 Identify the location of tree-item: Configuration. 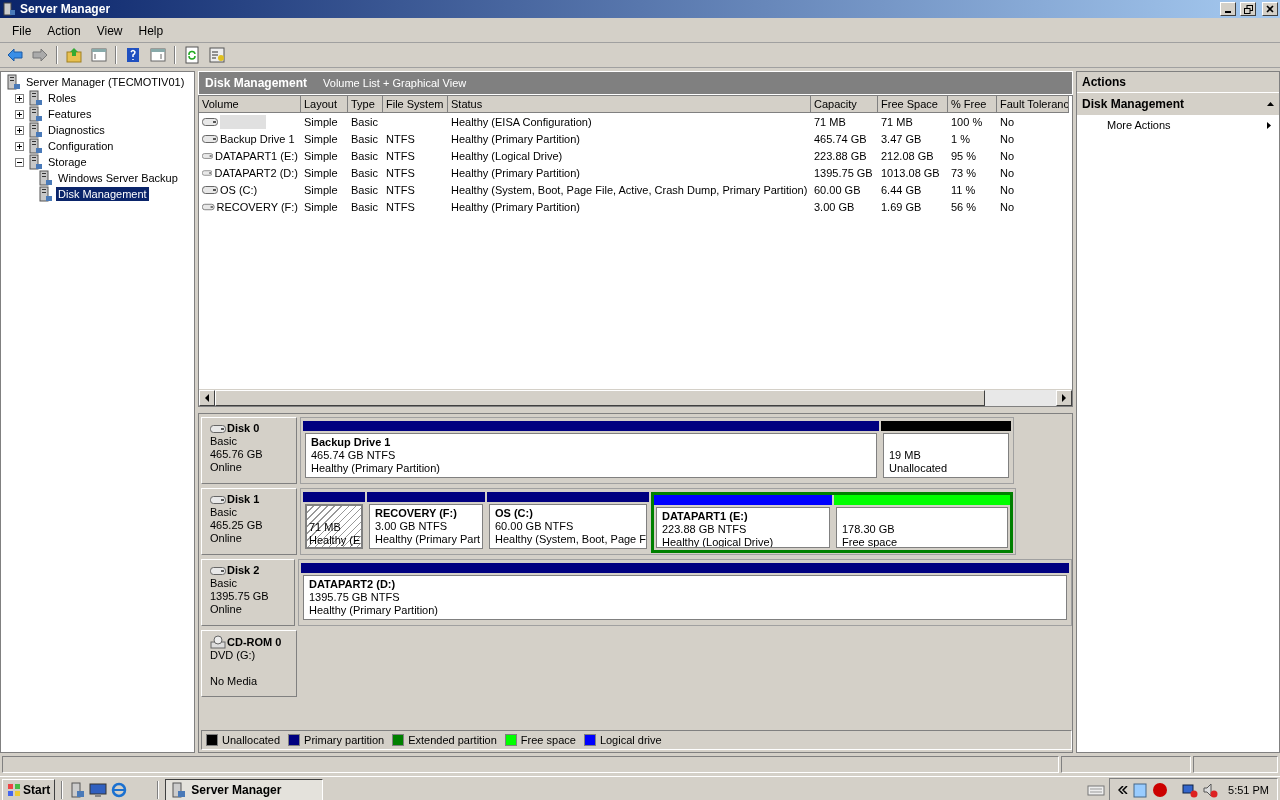
(81, 146).